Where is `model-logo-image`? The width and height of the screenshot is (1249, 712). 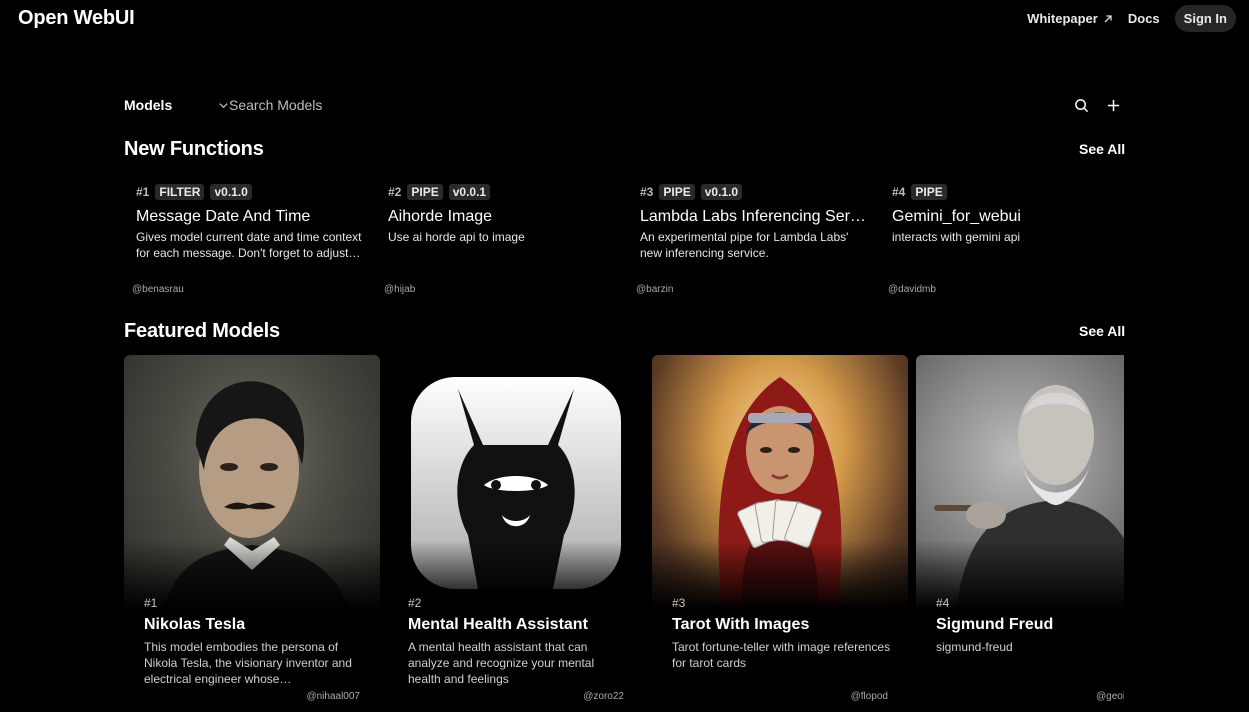 model-logo-image is located at coordinates (516, 482).